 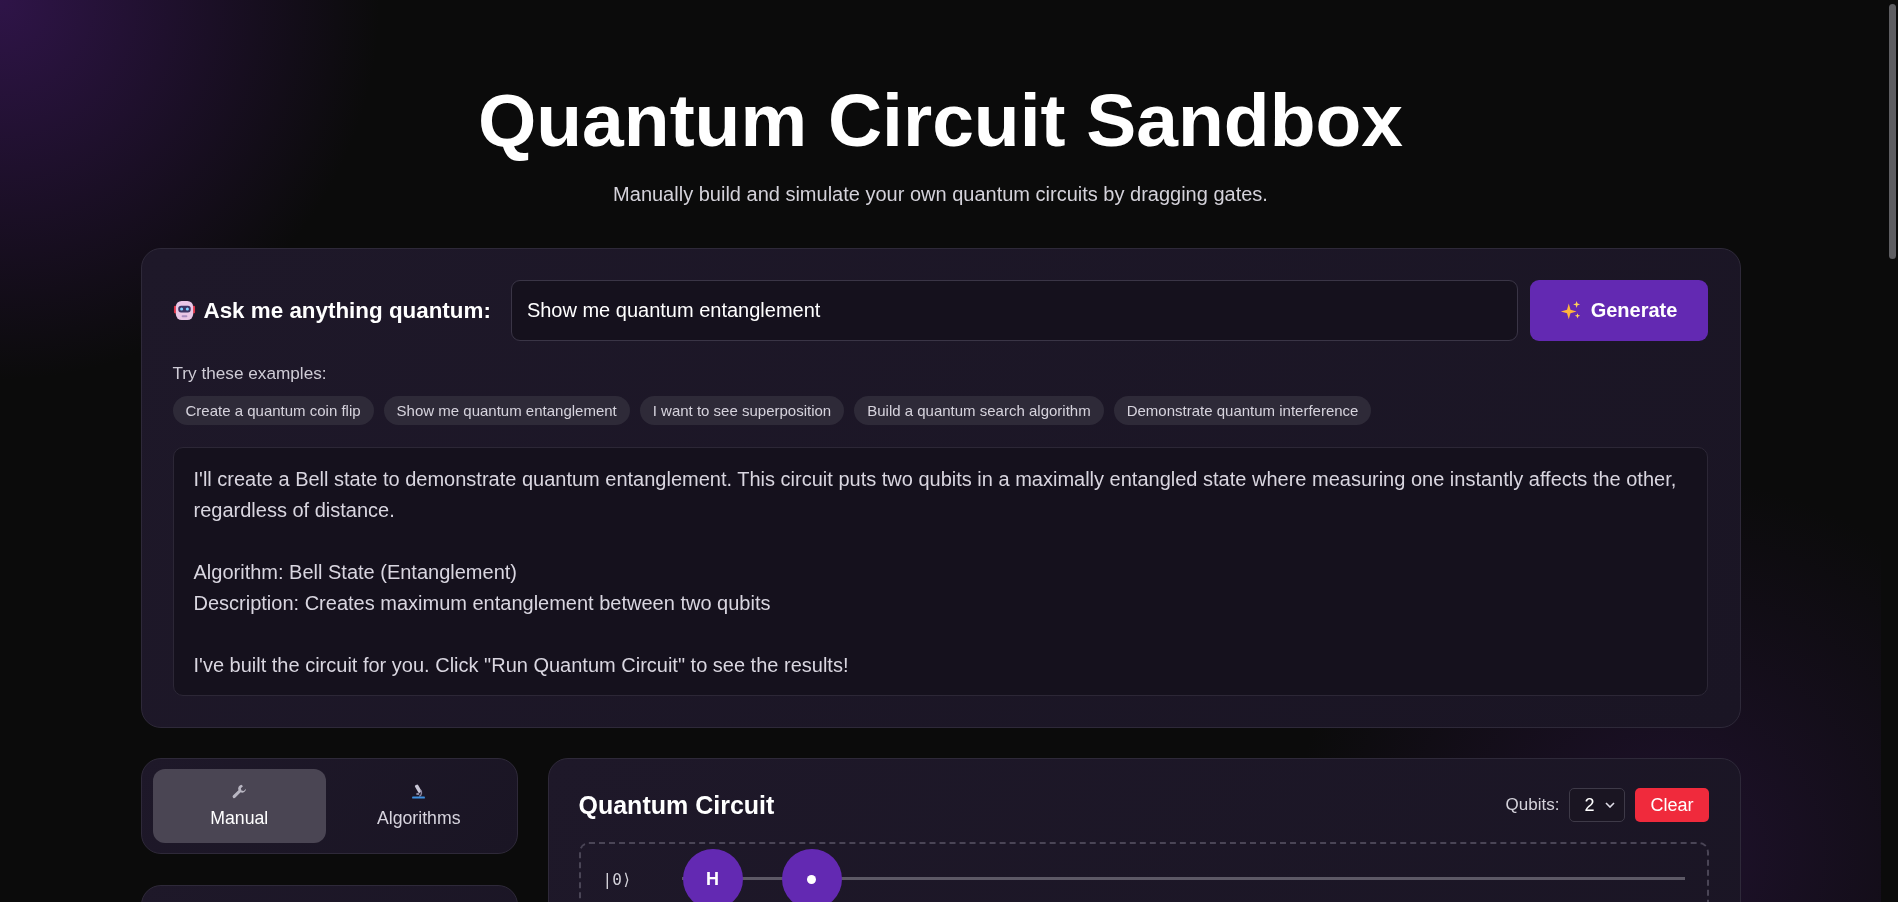 What do you see at coordinates (712, 875) in the screenshot?
I see `gate: H` at bounding box center [712, 875].